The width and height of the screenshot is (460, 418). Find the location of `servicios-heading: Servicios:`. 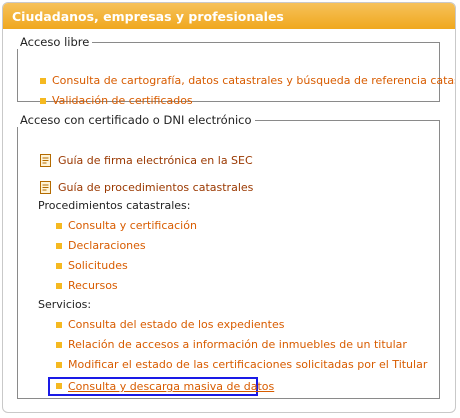

servicios-heading: Servicios: is located at coordinates (65, 304).